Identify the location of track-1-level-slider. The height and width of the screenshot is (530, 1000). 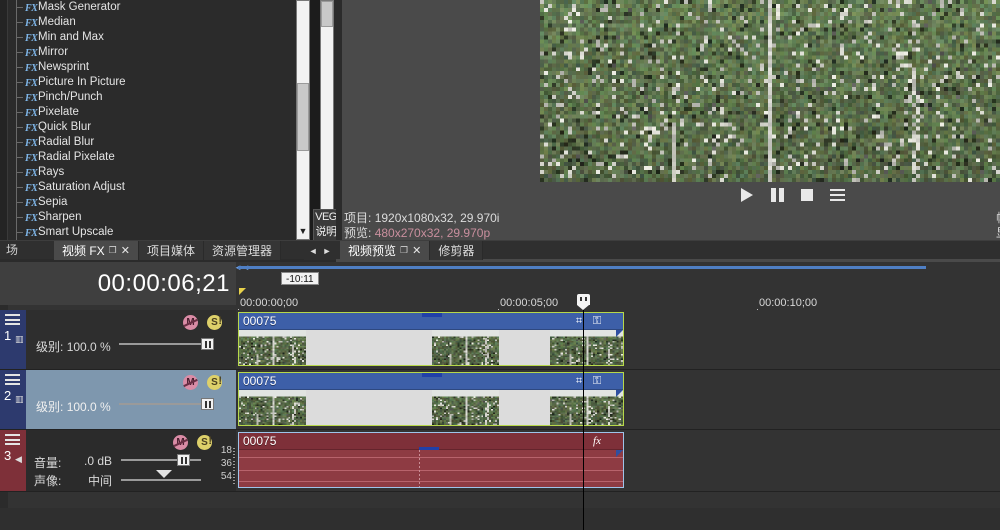
(166, 344).